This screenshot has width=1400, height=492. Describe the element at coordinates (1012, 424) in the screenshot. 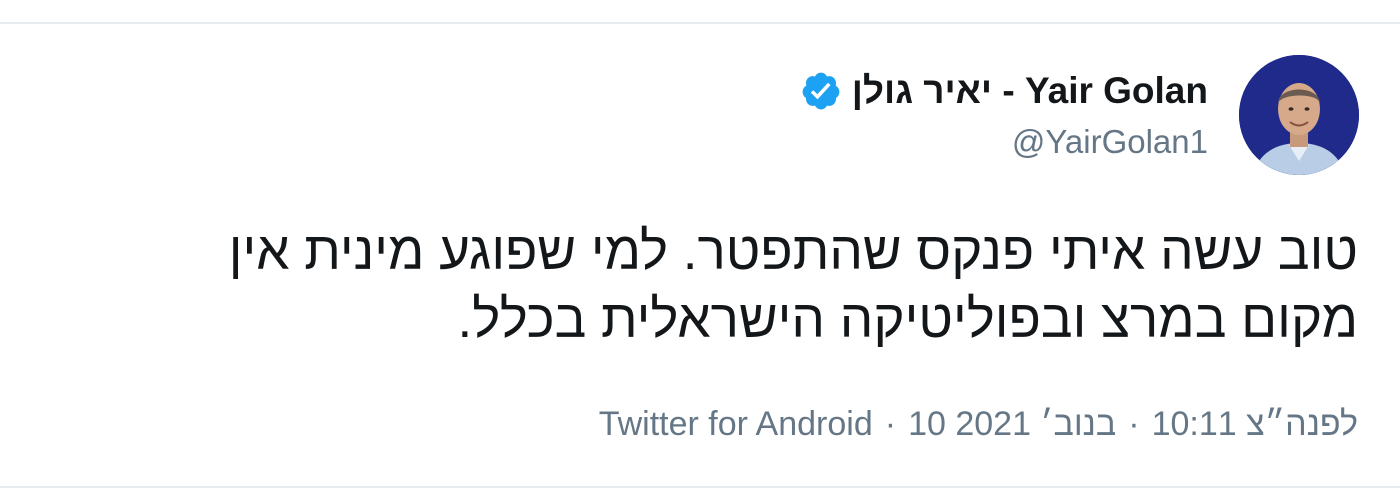

I see `tweet-date: 10 בנוב׳ 2021` at that location.